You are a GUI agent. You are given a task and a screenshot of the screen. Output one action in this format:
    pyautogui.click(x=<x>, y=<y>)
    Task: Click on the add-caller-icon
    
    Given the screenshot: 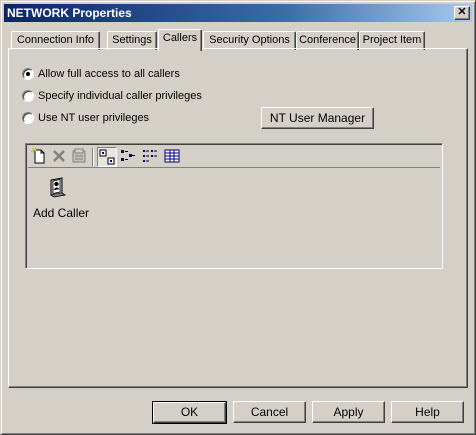 What is the action you would take?
    pyautogui.click(x=58, y=187)
    